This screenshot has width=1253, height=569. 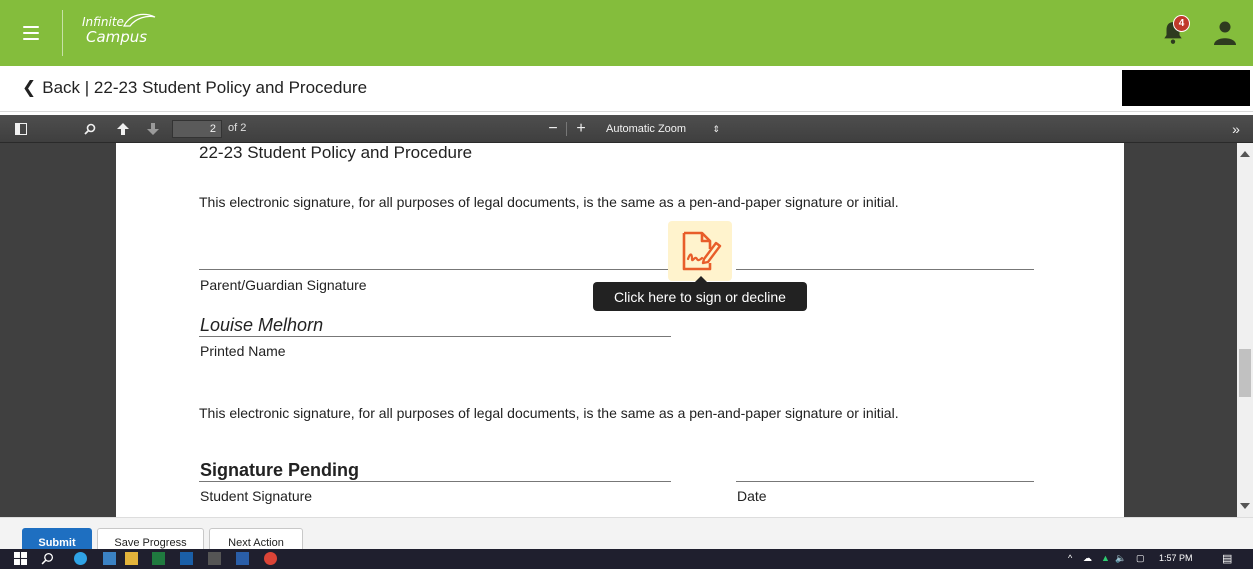 What do you see at coordinates (885, 481) in the screenshot?
I see `student-date-line` at bounding box center [885, 481].